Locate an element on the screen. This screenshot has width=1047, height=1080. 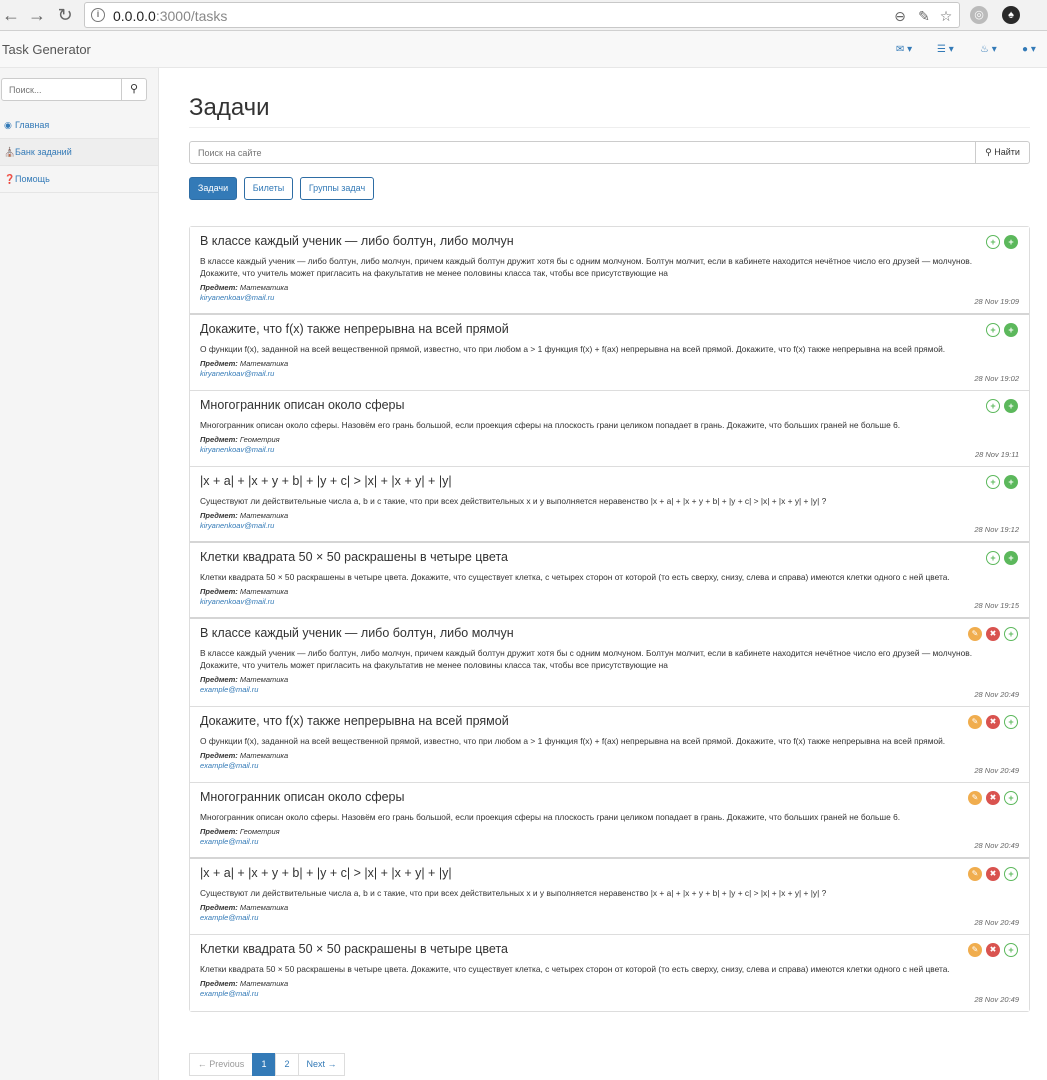
tab-tasks: Задачи is located at coordinates (213, 188).